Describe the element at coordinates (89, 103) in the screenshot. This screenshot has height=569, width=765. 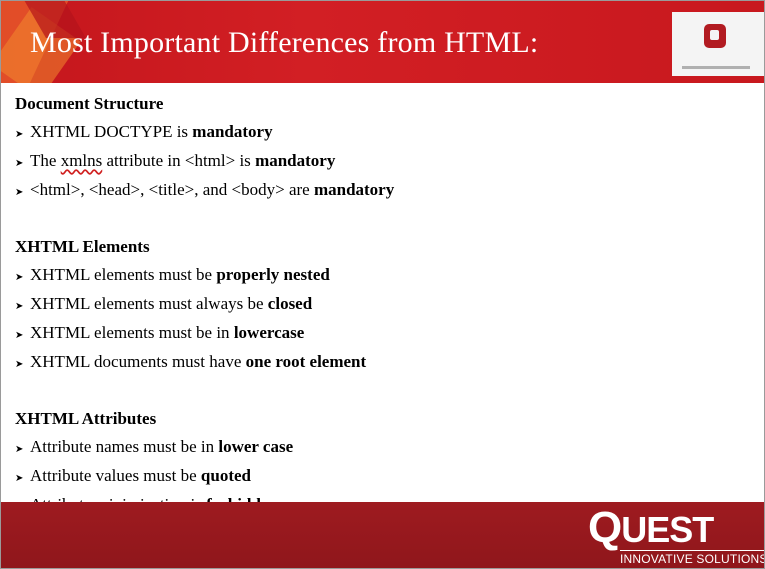
I see `section-heading: Document Structure` at that location.